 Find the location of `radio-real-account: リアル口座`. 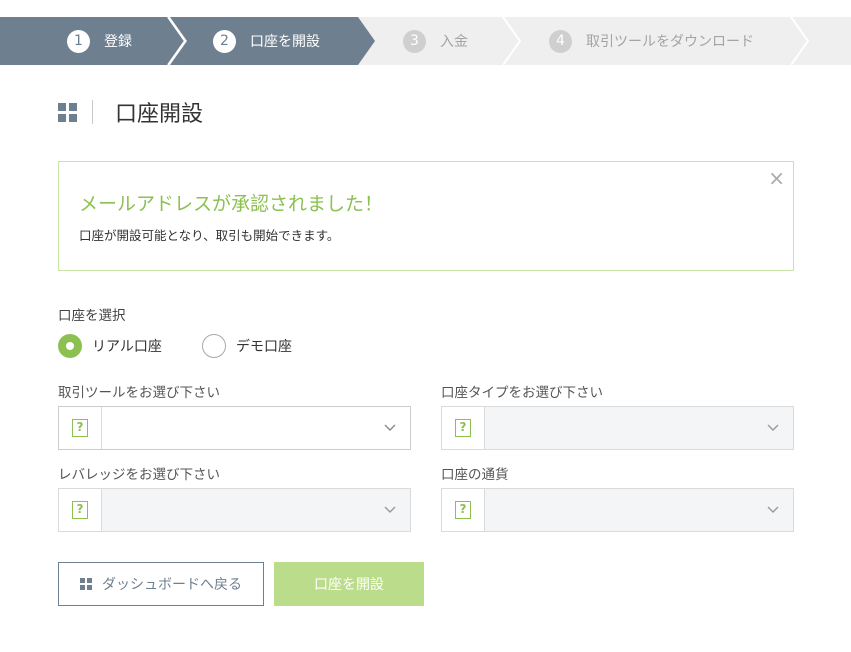

radio-real-account: リアル口座 is located at coordinates (110, 346).